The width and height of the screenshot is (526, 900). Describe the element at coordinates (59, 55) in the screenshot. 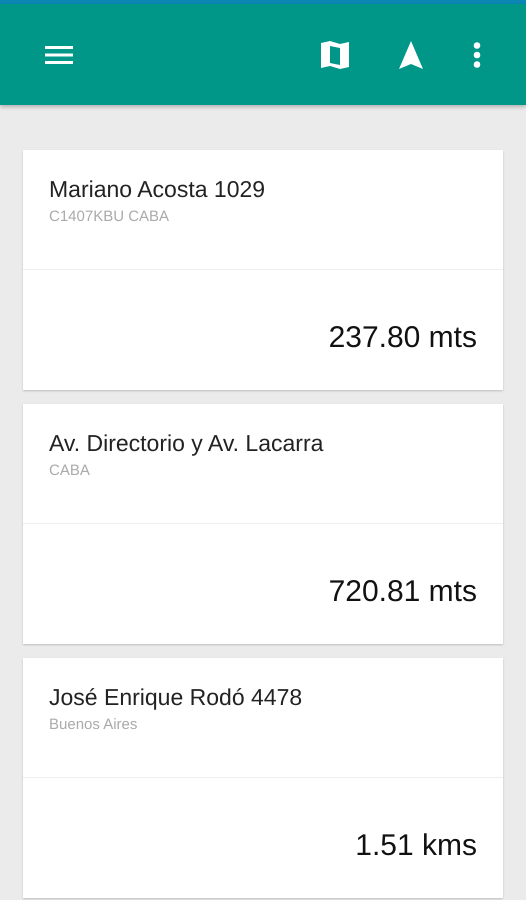

I see `menu-icon` at that location.